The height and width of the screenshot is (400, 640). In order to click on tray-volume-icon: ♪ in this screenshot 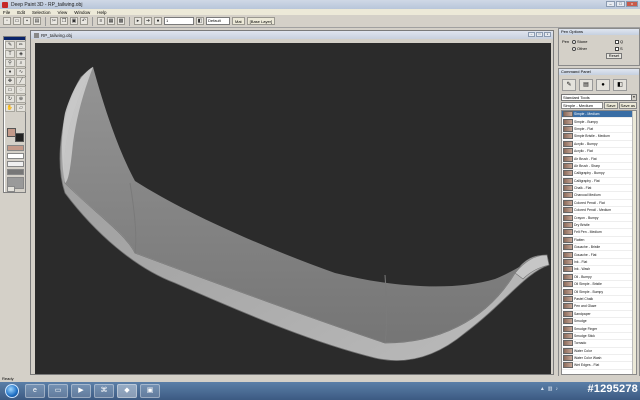, I will do `click(557, 389)`.